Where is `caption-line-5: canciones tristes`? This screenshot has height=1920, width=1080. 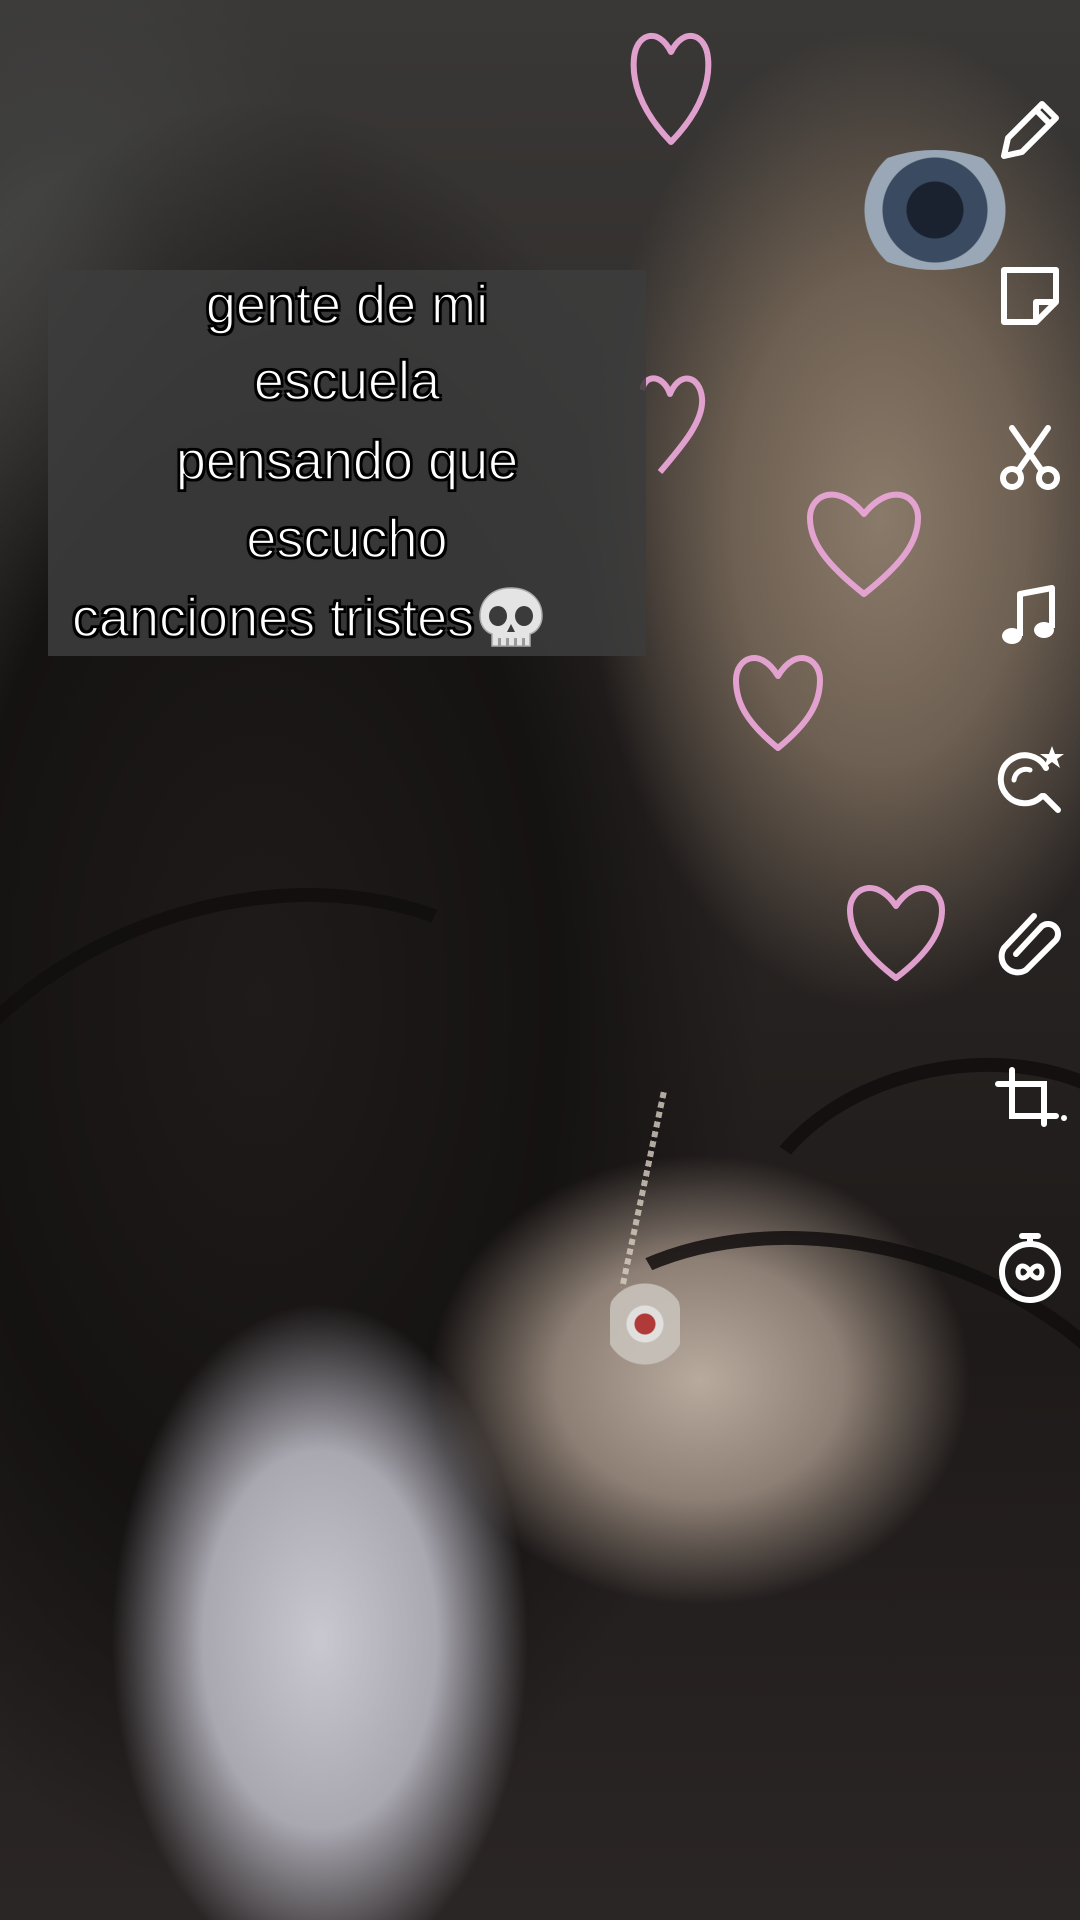
caption-line-5: canciones tristes is located at coordinates (347, 618).